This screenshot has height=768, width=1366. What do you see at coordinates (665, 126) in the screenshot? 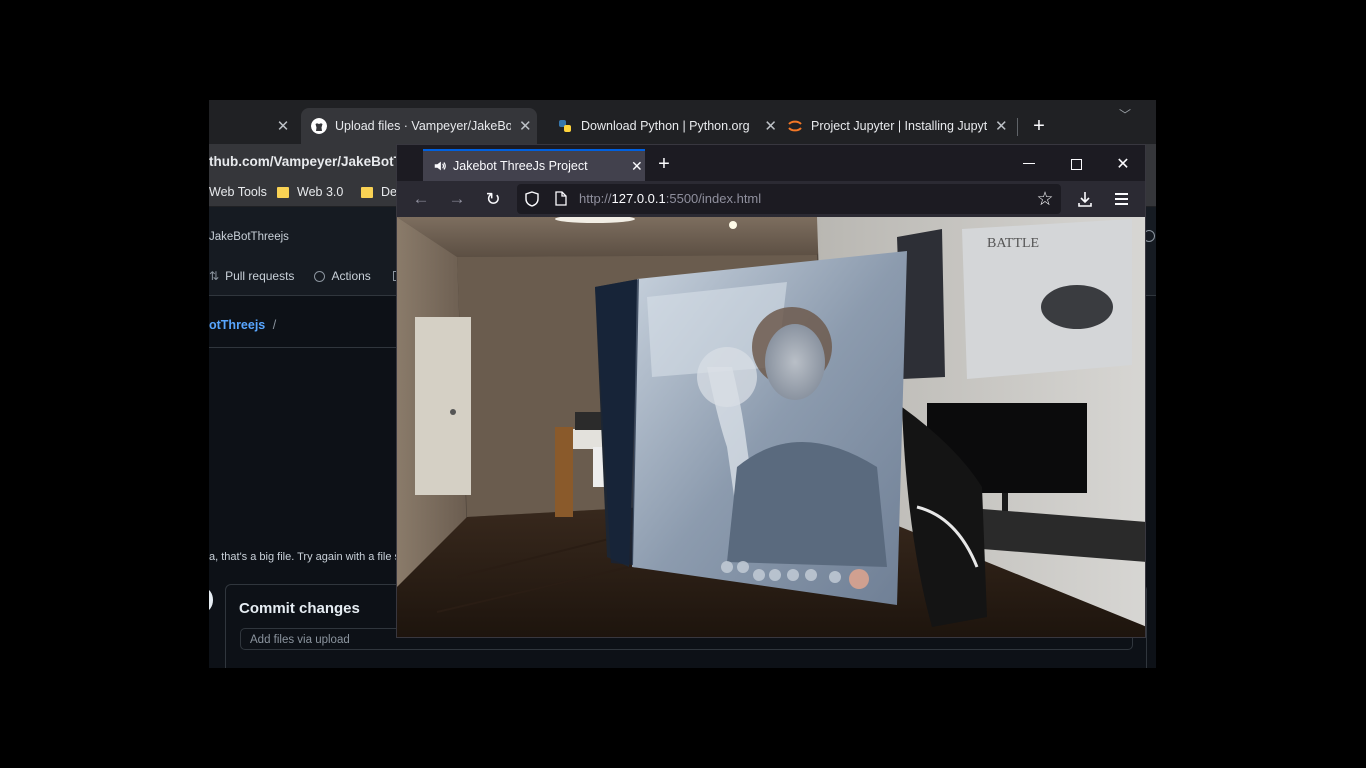
I see `tab-title: Download Python | Python.org` at bounding box center [665, 126].